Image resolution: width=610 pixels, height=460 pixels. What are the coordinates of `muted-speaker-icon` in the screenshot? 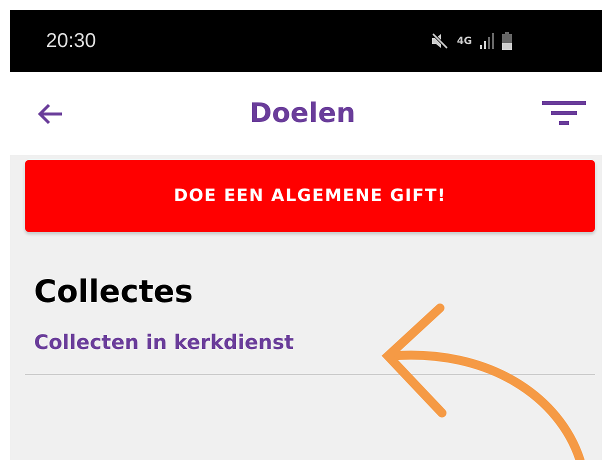 It's located at (439, 41).